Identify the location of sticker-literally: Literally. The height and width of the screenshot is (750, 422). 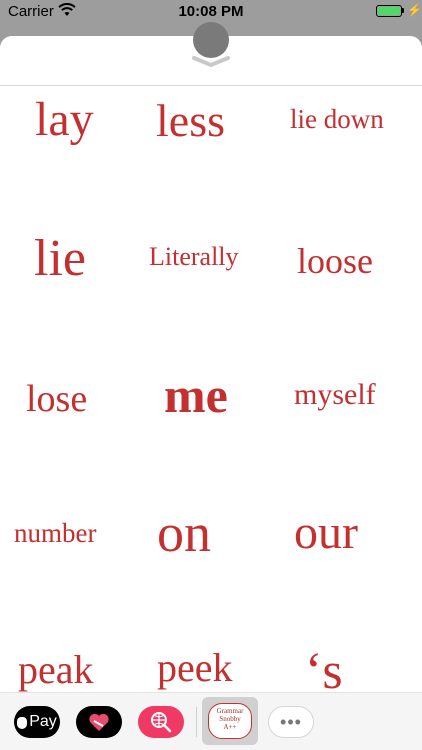
(194, 257).